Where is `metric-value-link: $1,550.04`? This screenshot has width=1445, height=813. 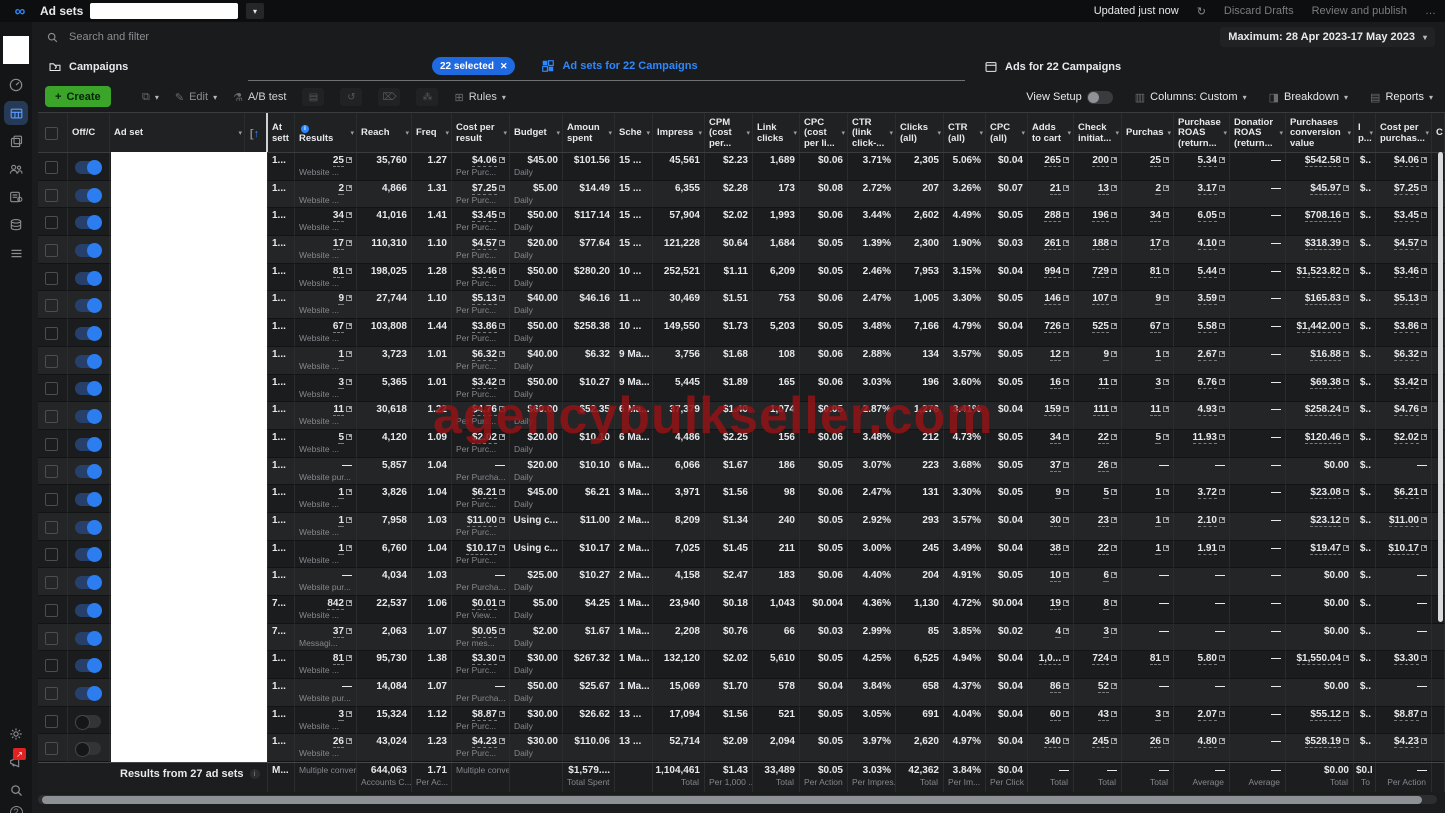 metric-value-link: $1,550.04 is located at coordinates (1318, 659).